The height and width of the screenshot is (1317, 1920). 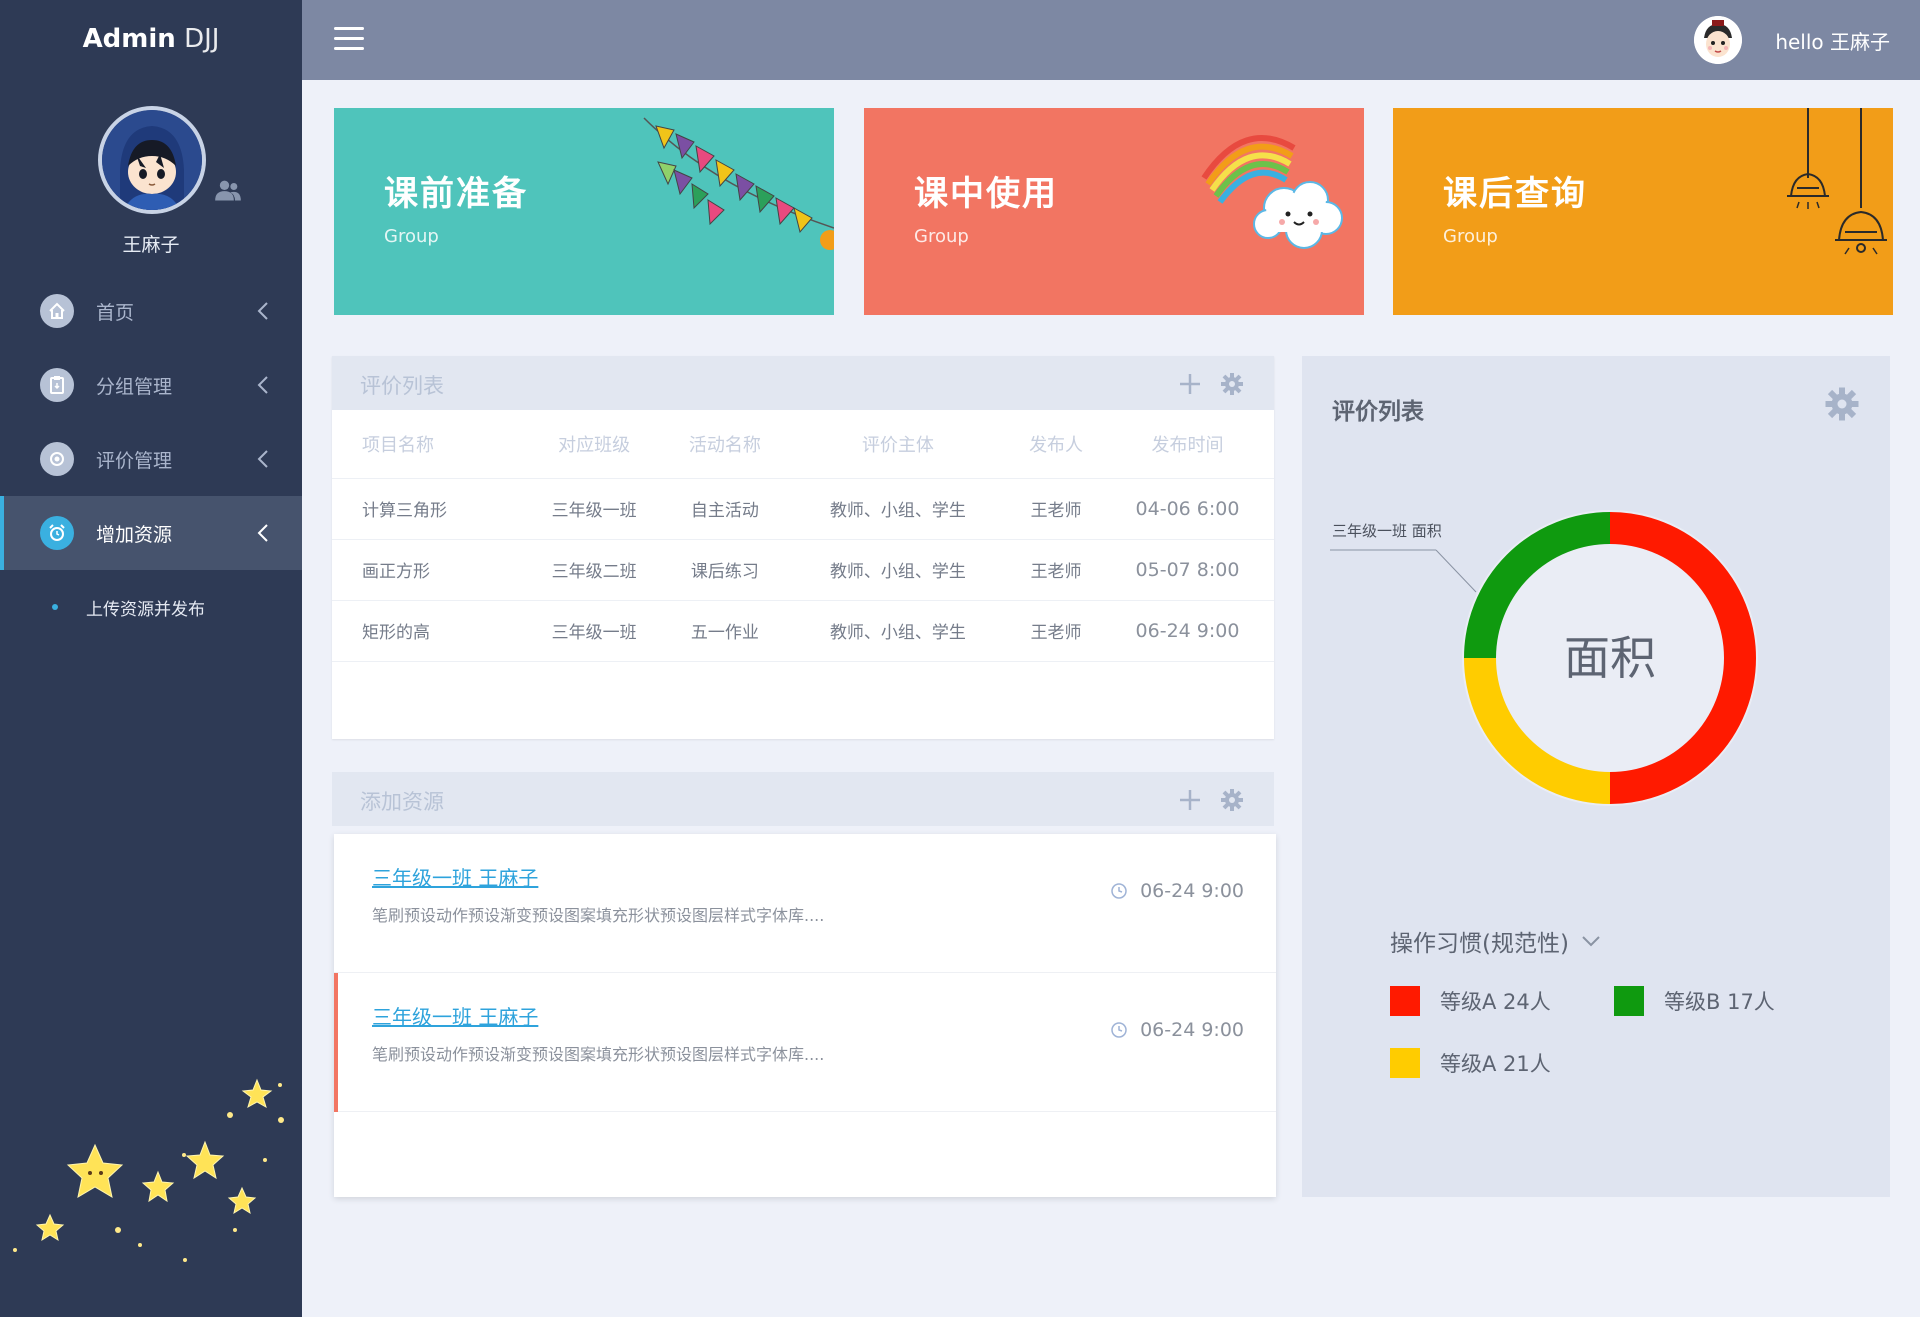 I want to click on panel-header: 添加资源, so click(x=803, y=799).